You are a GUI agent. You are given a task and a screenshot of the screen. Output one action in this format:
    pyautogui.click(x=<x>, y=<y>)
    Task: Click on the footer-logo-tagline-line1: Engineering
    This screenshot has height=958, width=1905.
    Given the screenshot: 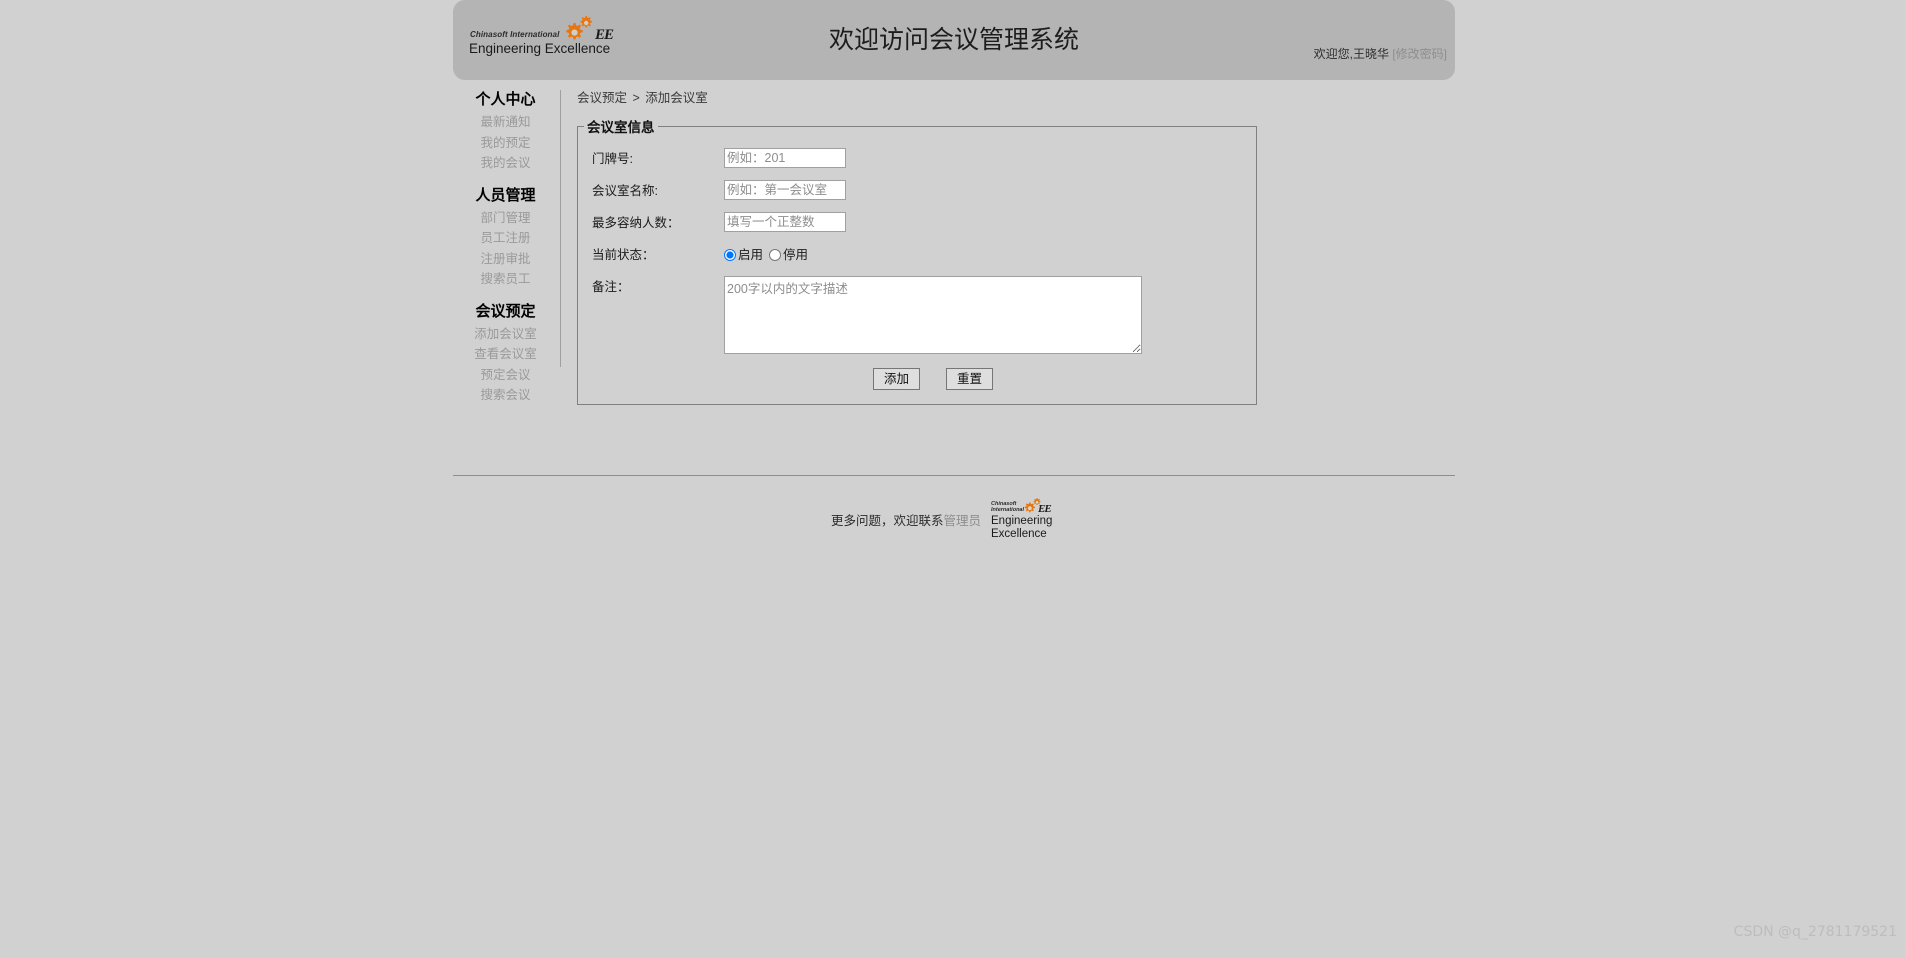 What is the action you would take?
    pyautogui.click(x=1022, y=521)
    